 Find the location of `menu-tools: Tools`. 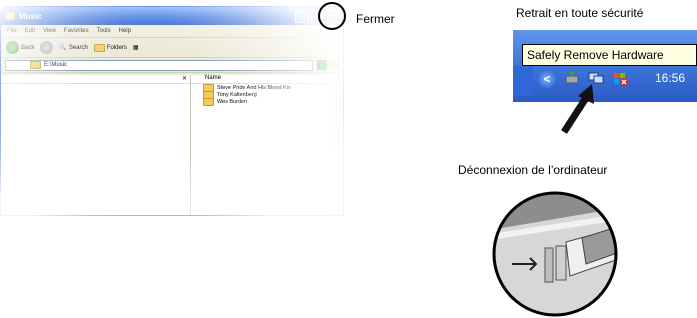

menu-tools: Tools is located at coordinates (104, 31).